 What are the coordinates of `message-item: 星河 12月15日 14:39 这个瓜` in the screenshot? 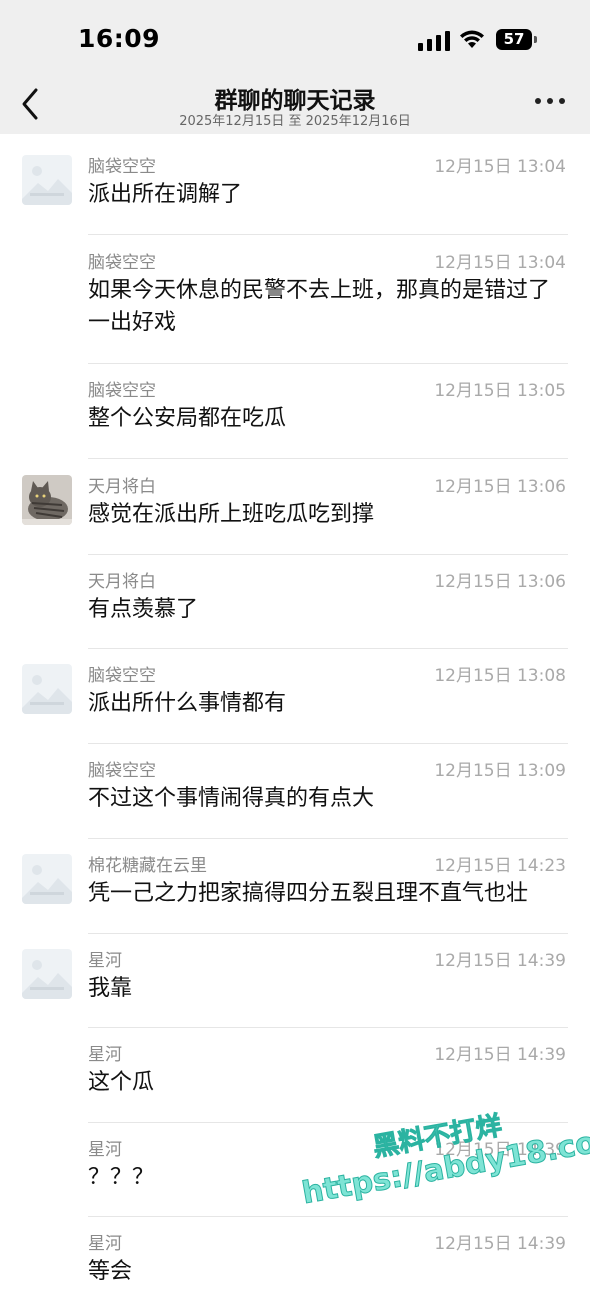 It's located at (295, 1075).